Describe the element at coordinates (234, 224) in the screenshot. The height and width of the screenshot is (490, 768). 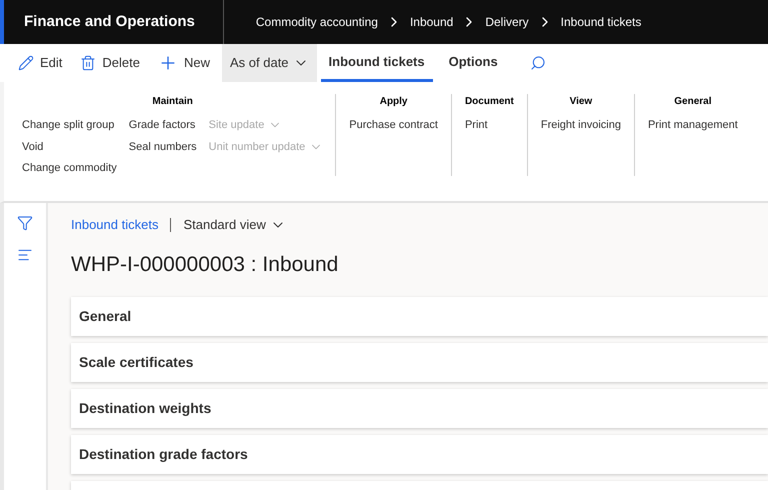
I see `view-selector: Standard view` at that location.